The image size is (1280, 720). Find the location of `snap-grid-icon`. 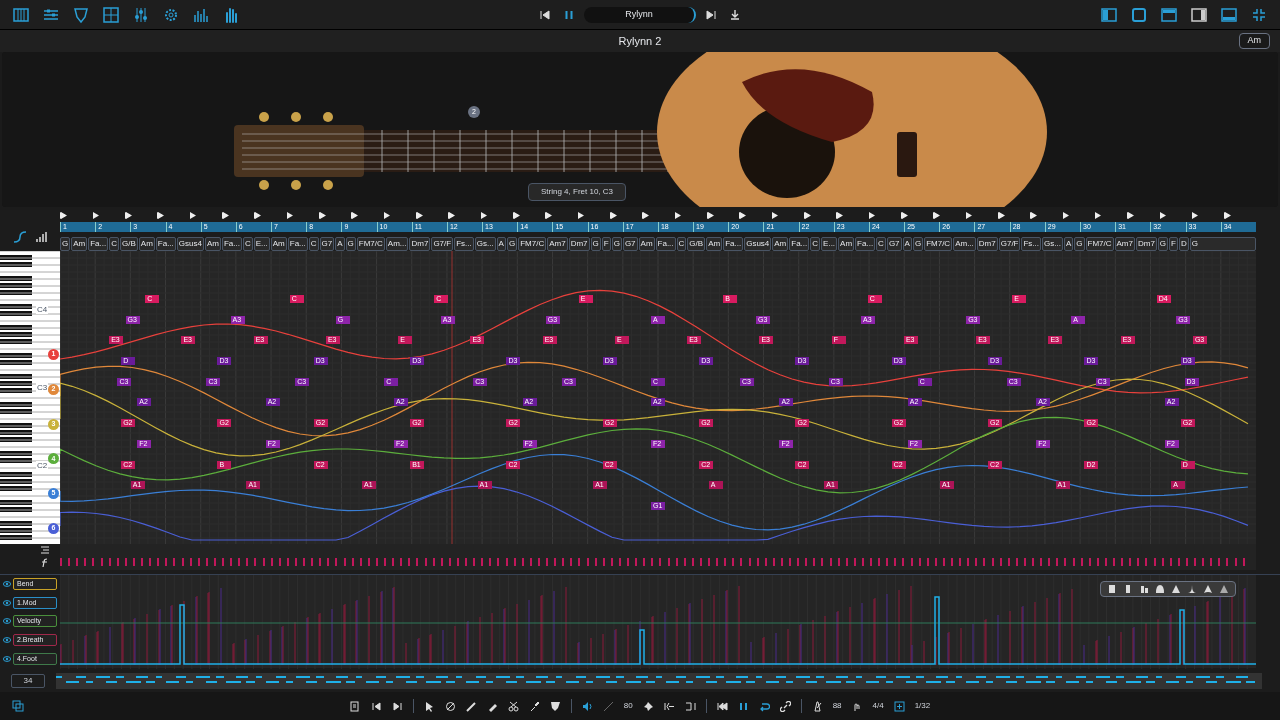

snap-grid-icon is located at coordinates (899, 706).